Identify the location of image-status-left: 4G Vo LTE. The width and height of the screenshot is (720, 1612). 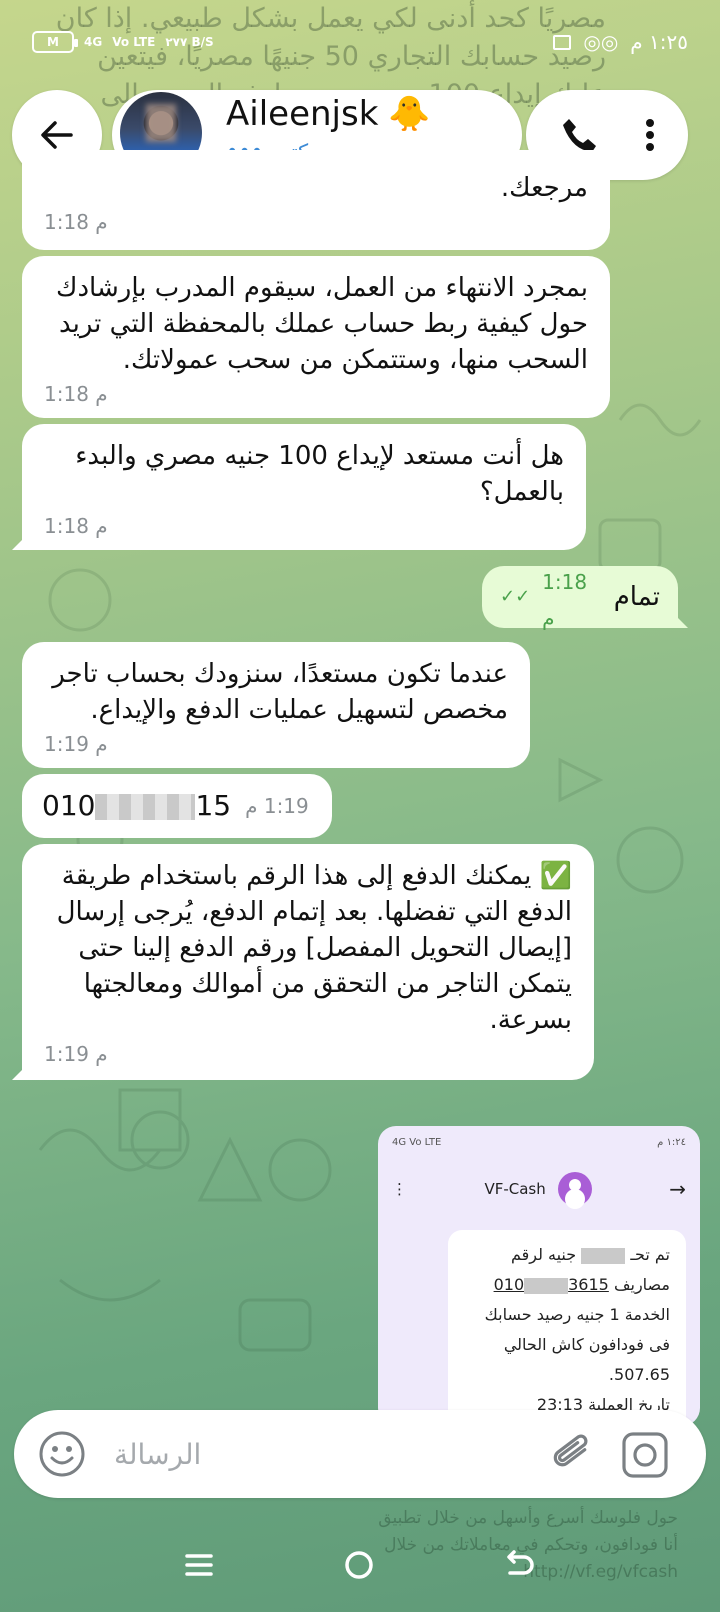
(417, 1142).